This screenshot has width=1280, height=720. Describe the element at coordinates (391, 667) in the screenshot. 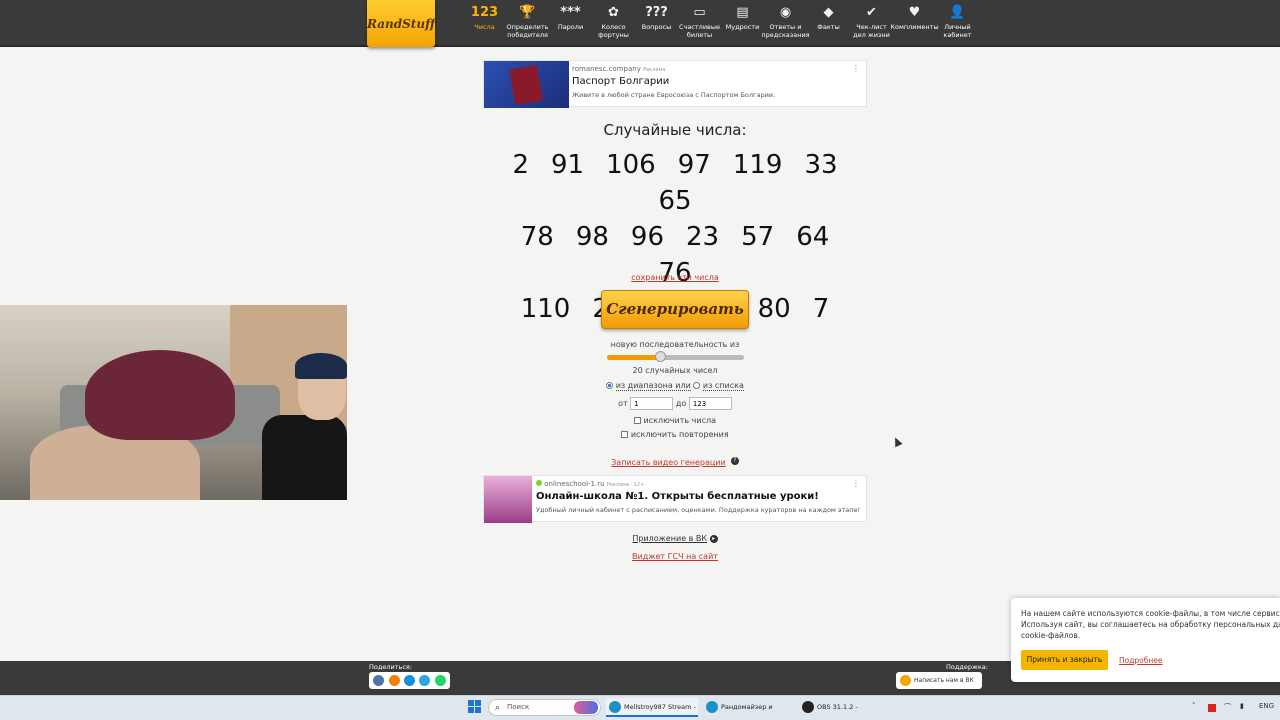

I see `share-label: Поделиться:` at that location.